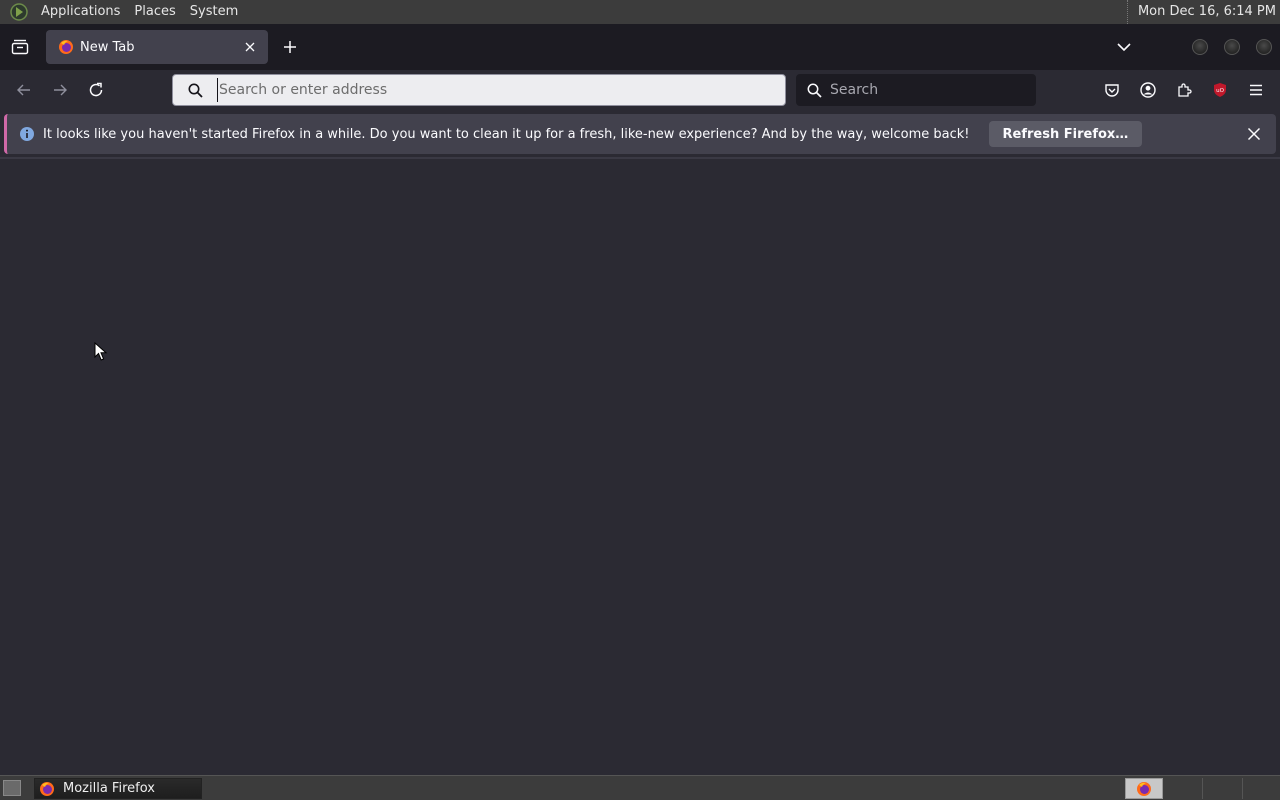  What do you see at coordinates (60, 90) in the screenshot?
I see `forward-arrow-icon` at bounding box center [60, 90].